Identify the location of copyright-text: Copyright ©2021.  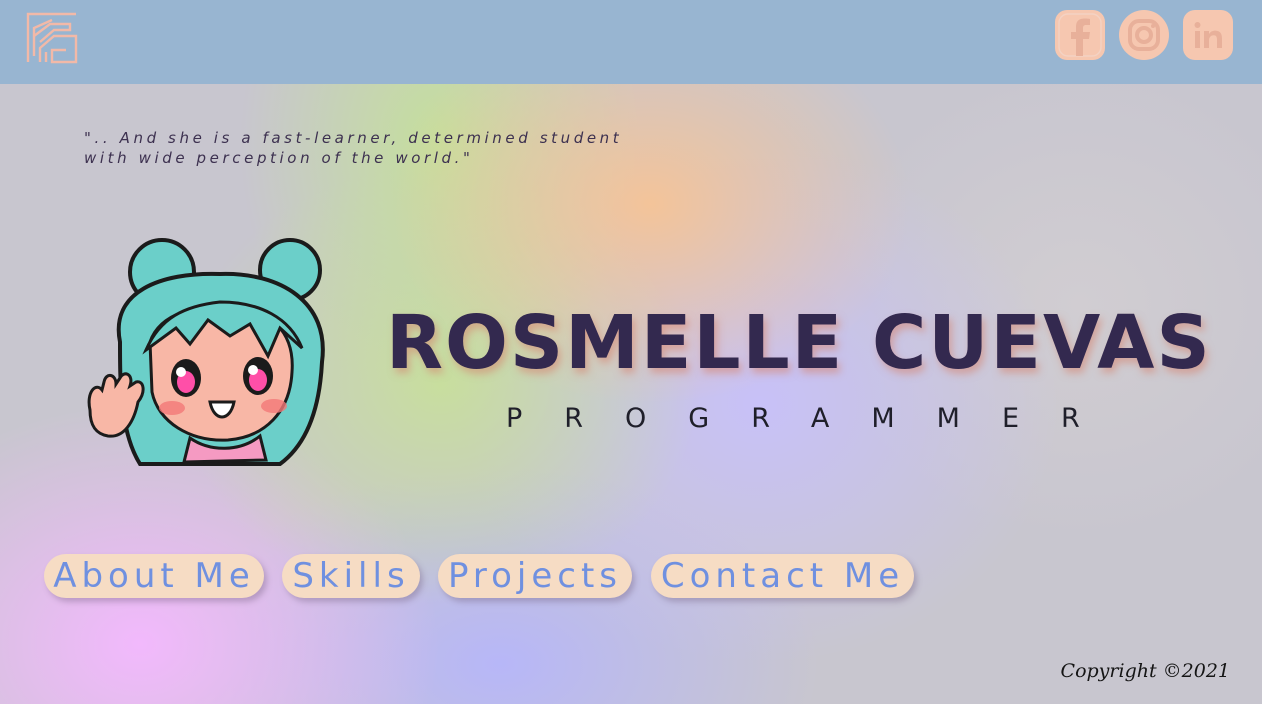
(1145, 671).